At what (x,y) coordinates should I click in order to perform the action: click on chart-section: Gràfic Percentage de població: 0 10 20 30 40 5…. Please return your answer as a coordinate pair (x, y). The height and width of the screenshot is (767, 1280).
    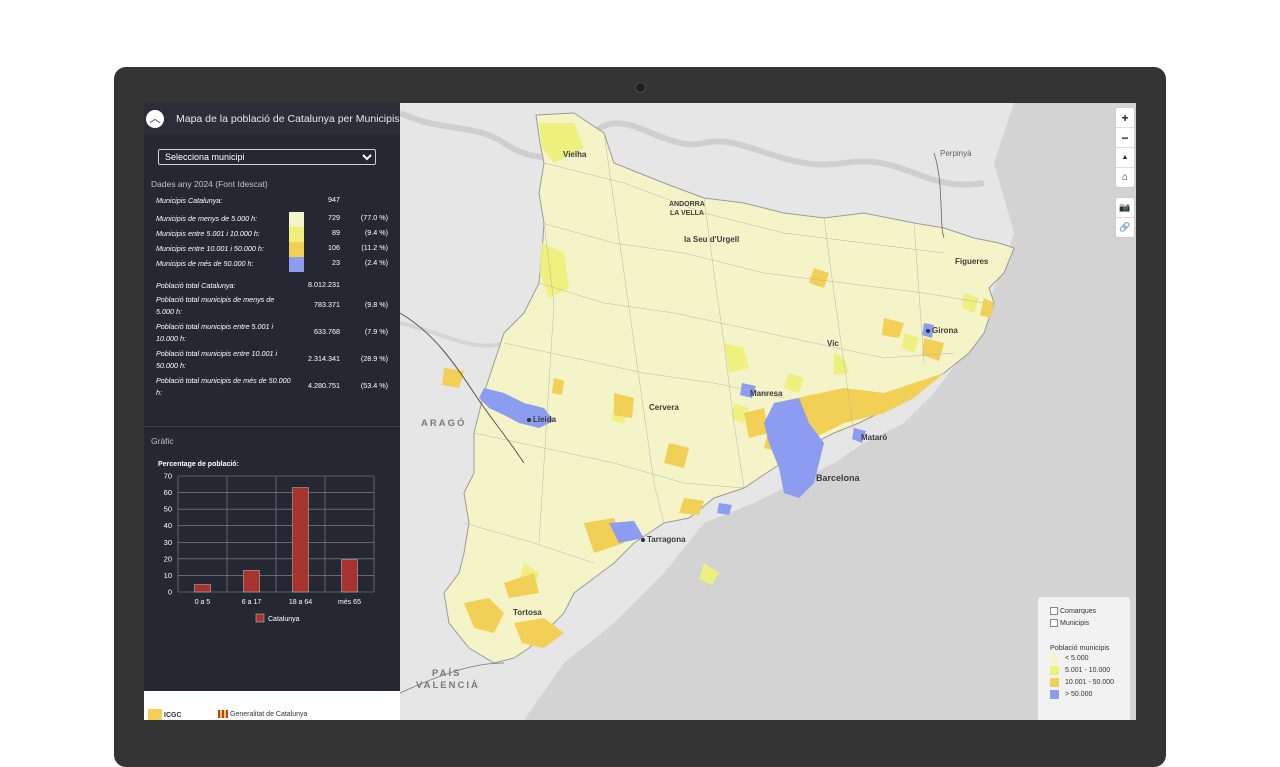
    Looking at the image, I should click on (272, 533).